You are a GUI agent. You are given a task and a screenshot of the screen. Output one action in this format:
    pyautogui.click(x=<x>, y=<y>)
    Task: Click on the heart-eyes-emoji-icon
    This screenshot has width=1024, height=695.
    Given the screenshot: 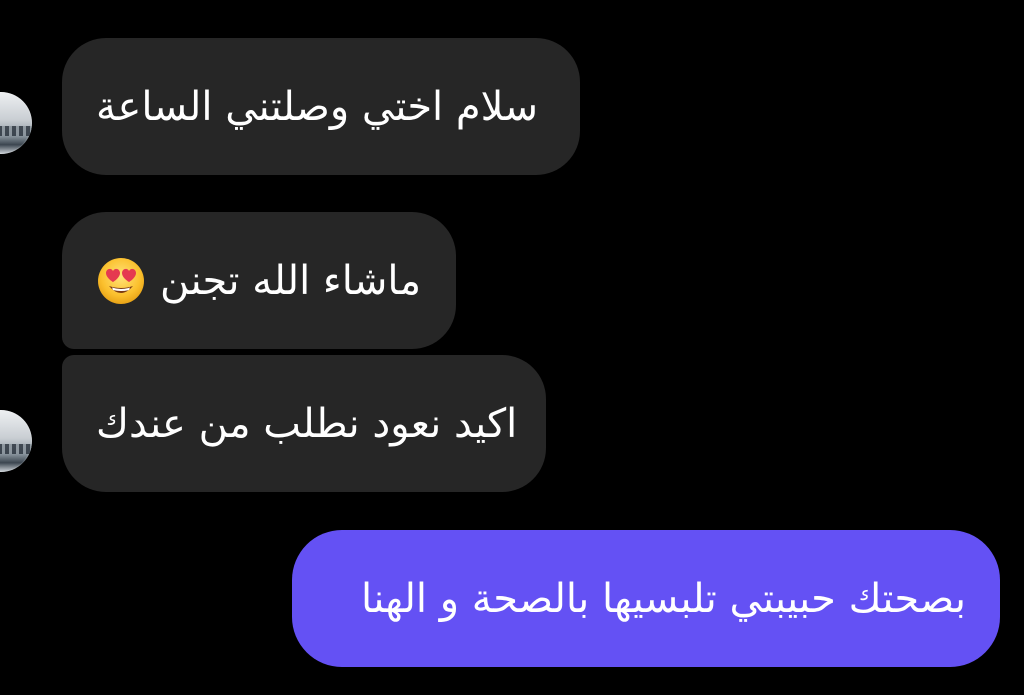 What is the action you would take?
    pyautogui.click(x=121, y=280)
    